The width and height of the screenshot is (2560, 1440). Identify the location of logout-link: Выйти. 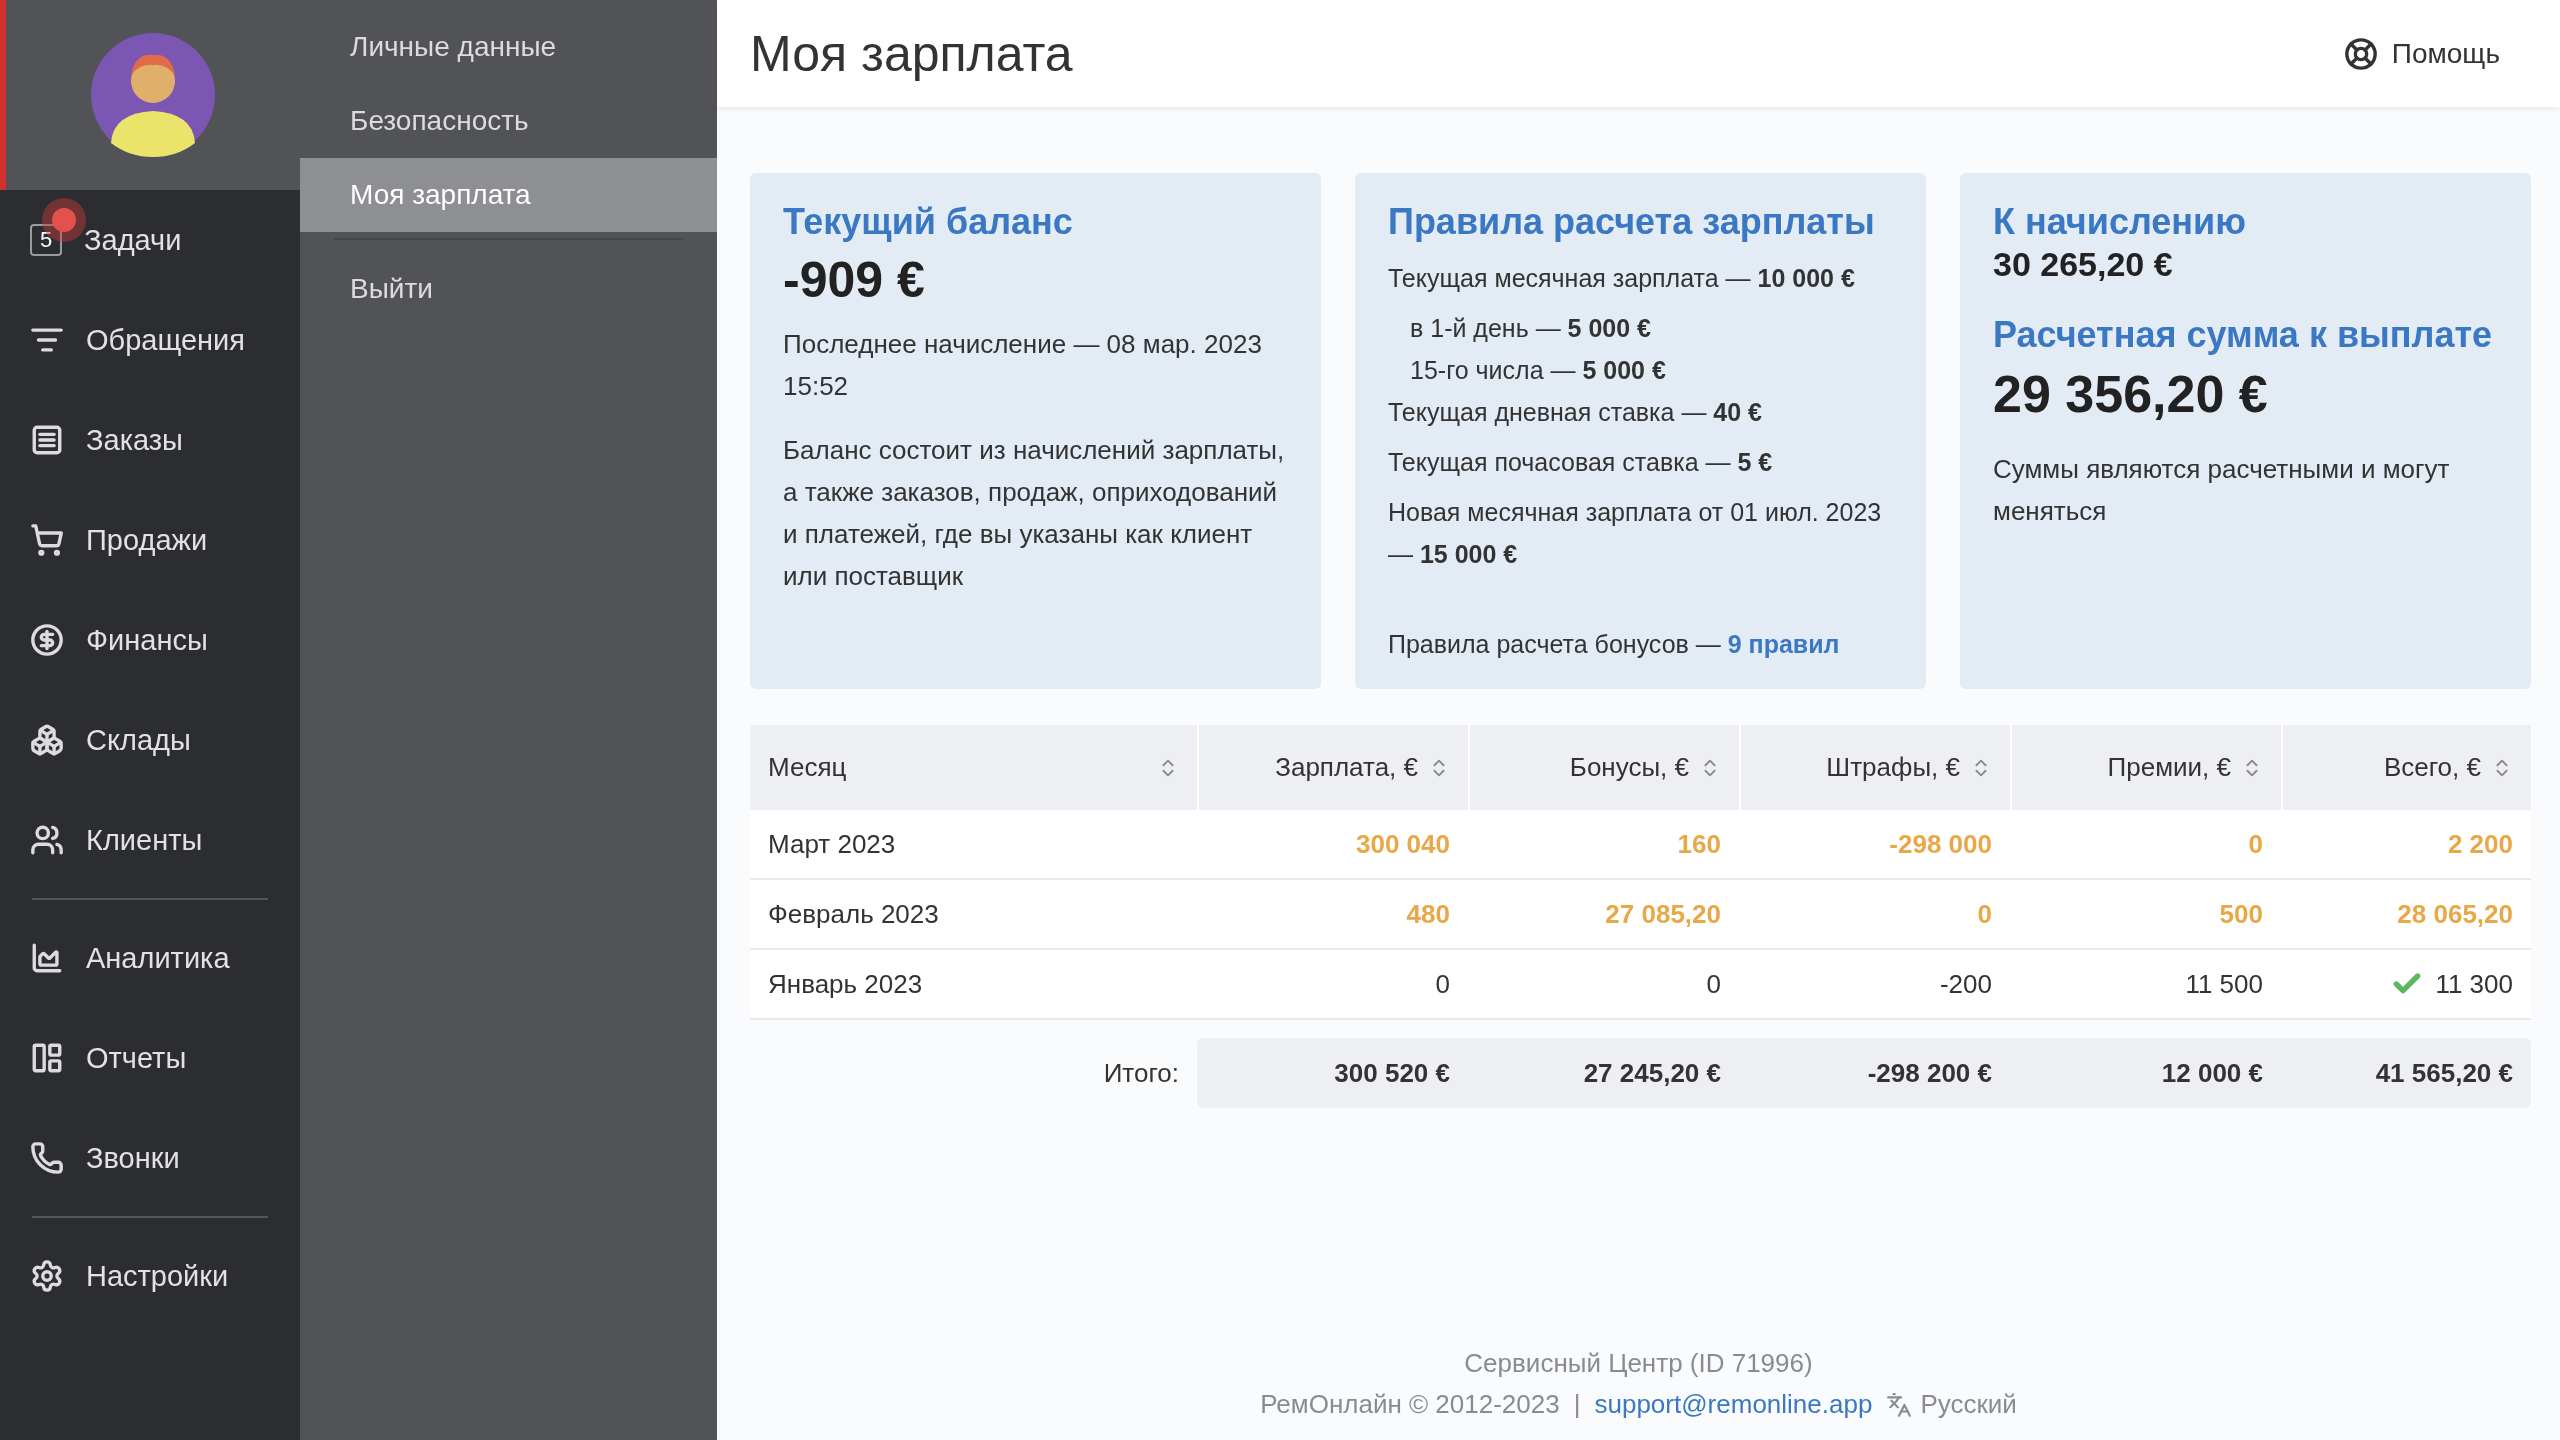
(508, 289).